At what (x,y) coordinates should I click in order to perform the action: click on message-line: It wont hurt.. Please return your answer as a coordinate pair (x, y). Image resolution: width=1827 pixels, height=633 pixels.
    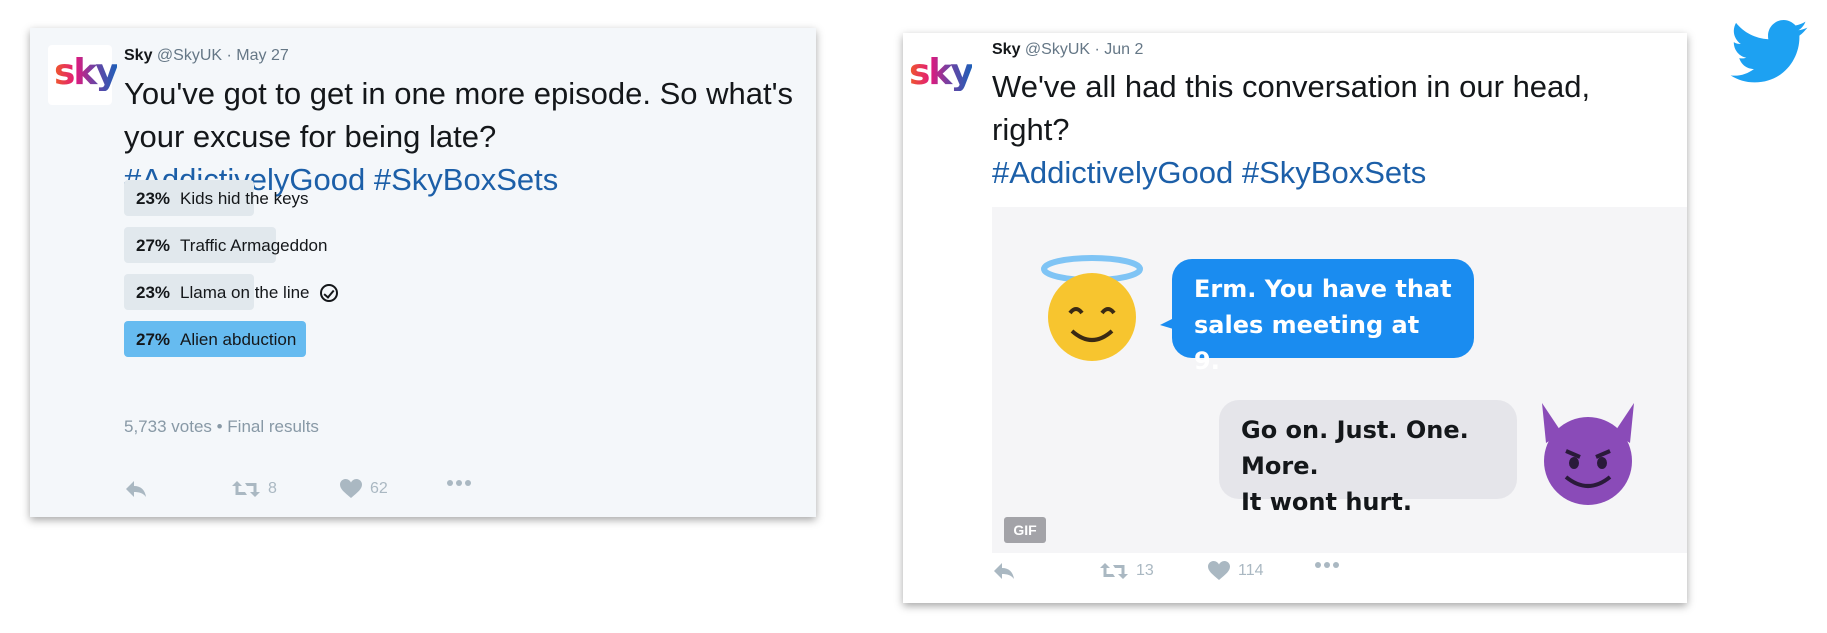
    Looking at the image, I should click on (1326, 502).